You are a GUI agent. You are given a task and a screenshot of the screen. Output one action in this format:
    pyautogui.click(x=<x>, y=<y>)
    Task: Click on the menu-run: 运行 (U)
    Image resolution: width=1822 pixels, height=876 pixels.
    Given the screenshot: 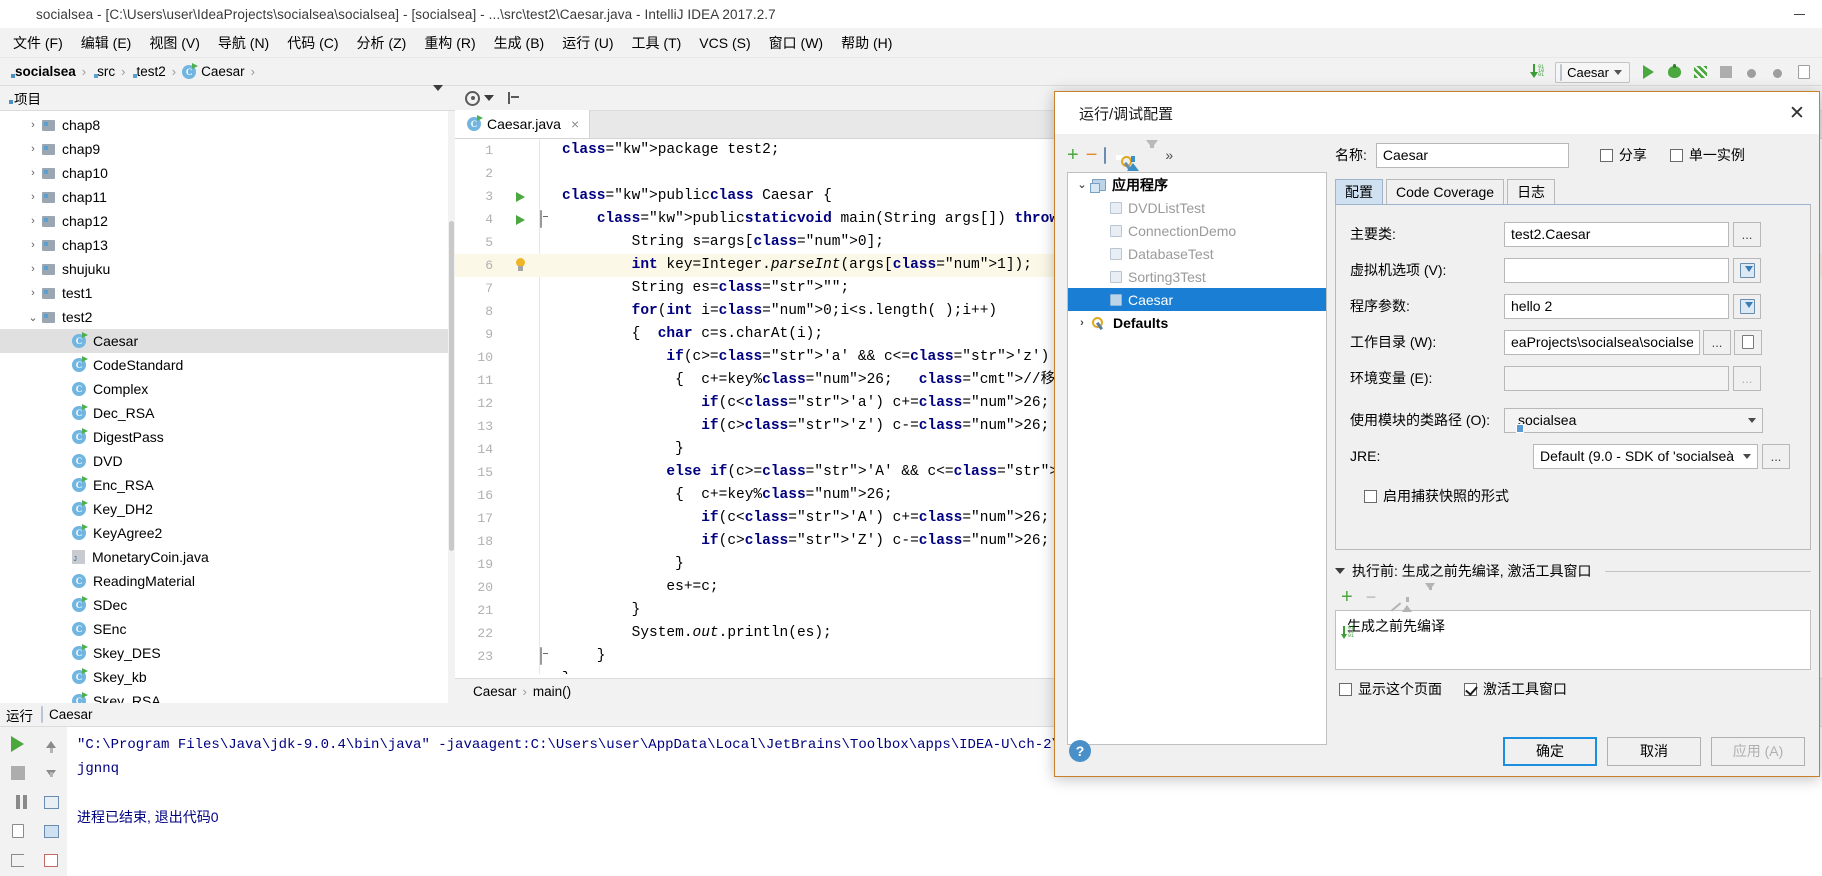 What is the action you would take?
    pyautogui.click(x=587, y=43)
    